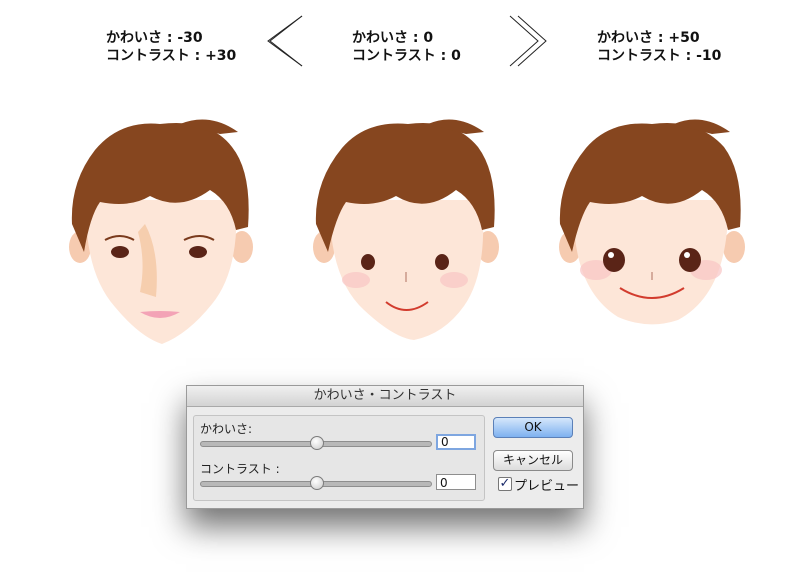 The height and width of the screenshot is (588, 792). Describe the element at coordinates (648, 38) in the screenshot. I see `kawaisa-value-right: かわいさ : +50` at that location.